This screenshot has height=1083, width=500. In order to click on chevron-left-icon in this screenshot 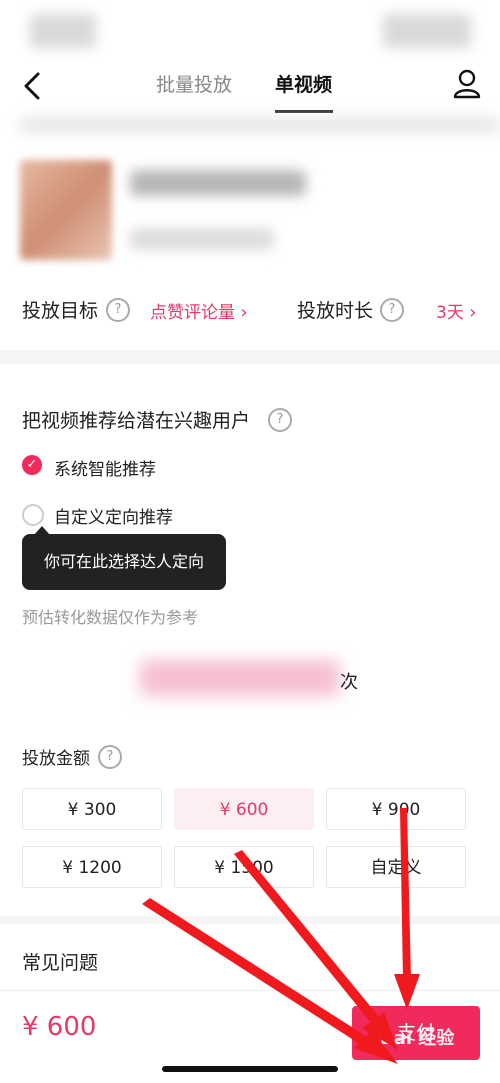, I will do `click(32, 86)`.